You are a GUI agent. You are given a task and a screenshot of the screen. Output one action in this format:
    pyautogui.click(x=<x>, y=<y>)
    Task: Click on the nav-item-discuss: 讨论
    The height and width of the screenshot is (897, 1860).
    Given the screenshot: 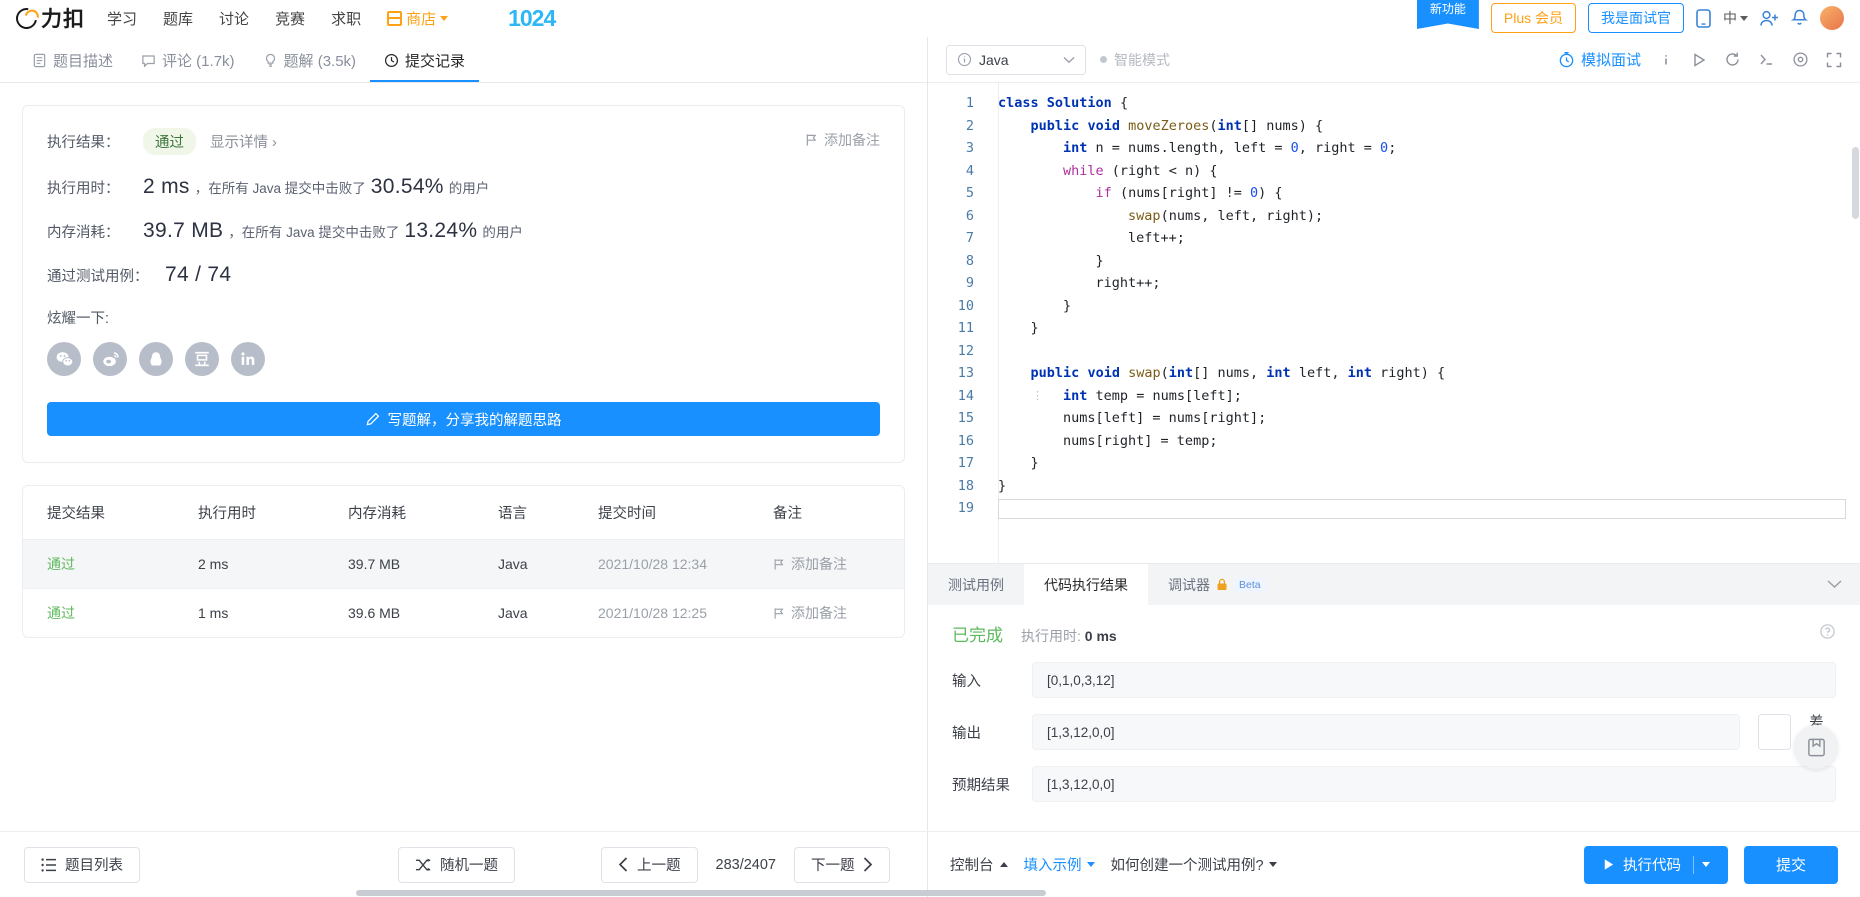 What is the action you would take?
    pyautogui.click(x=234, y=18)
    